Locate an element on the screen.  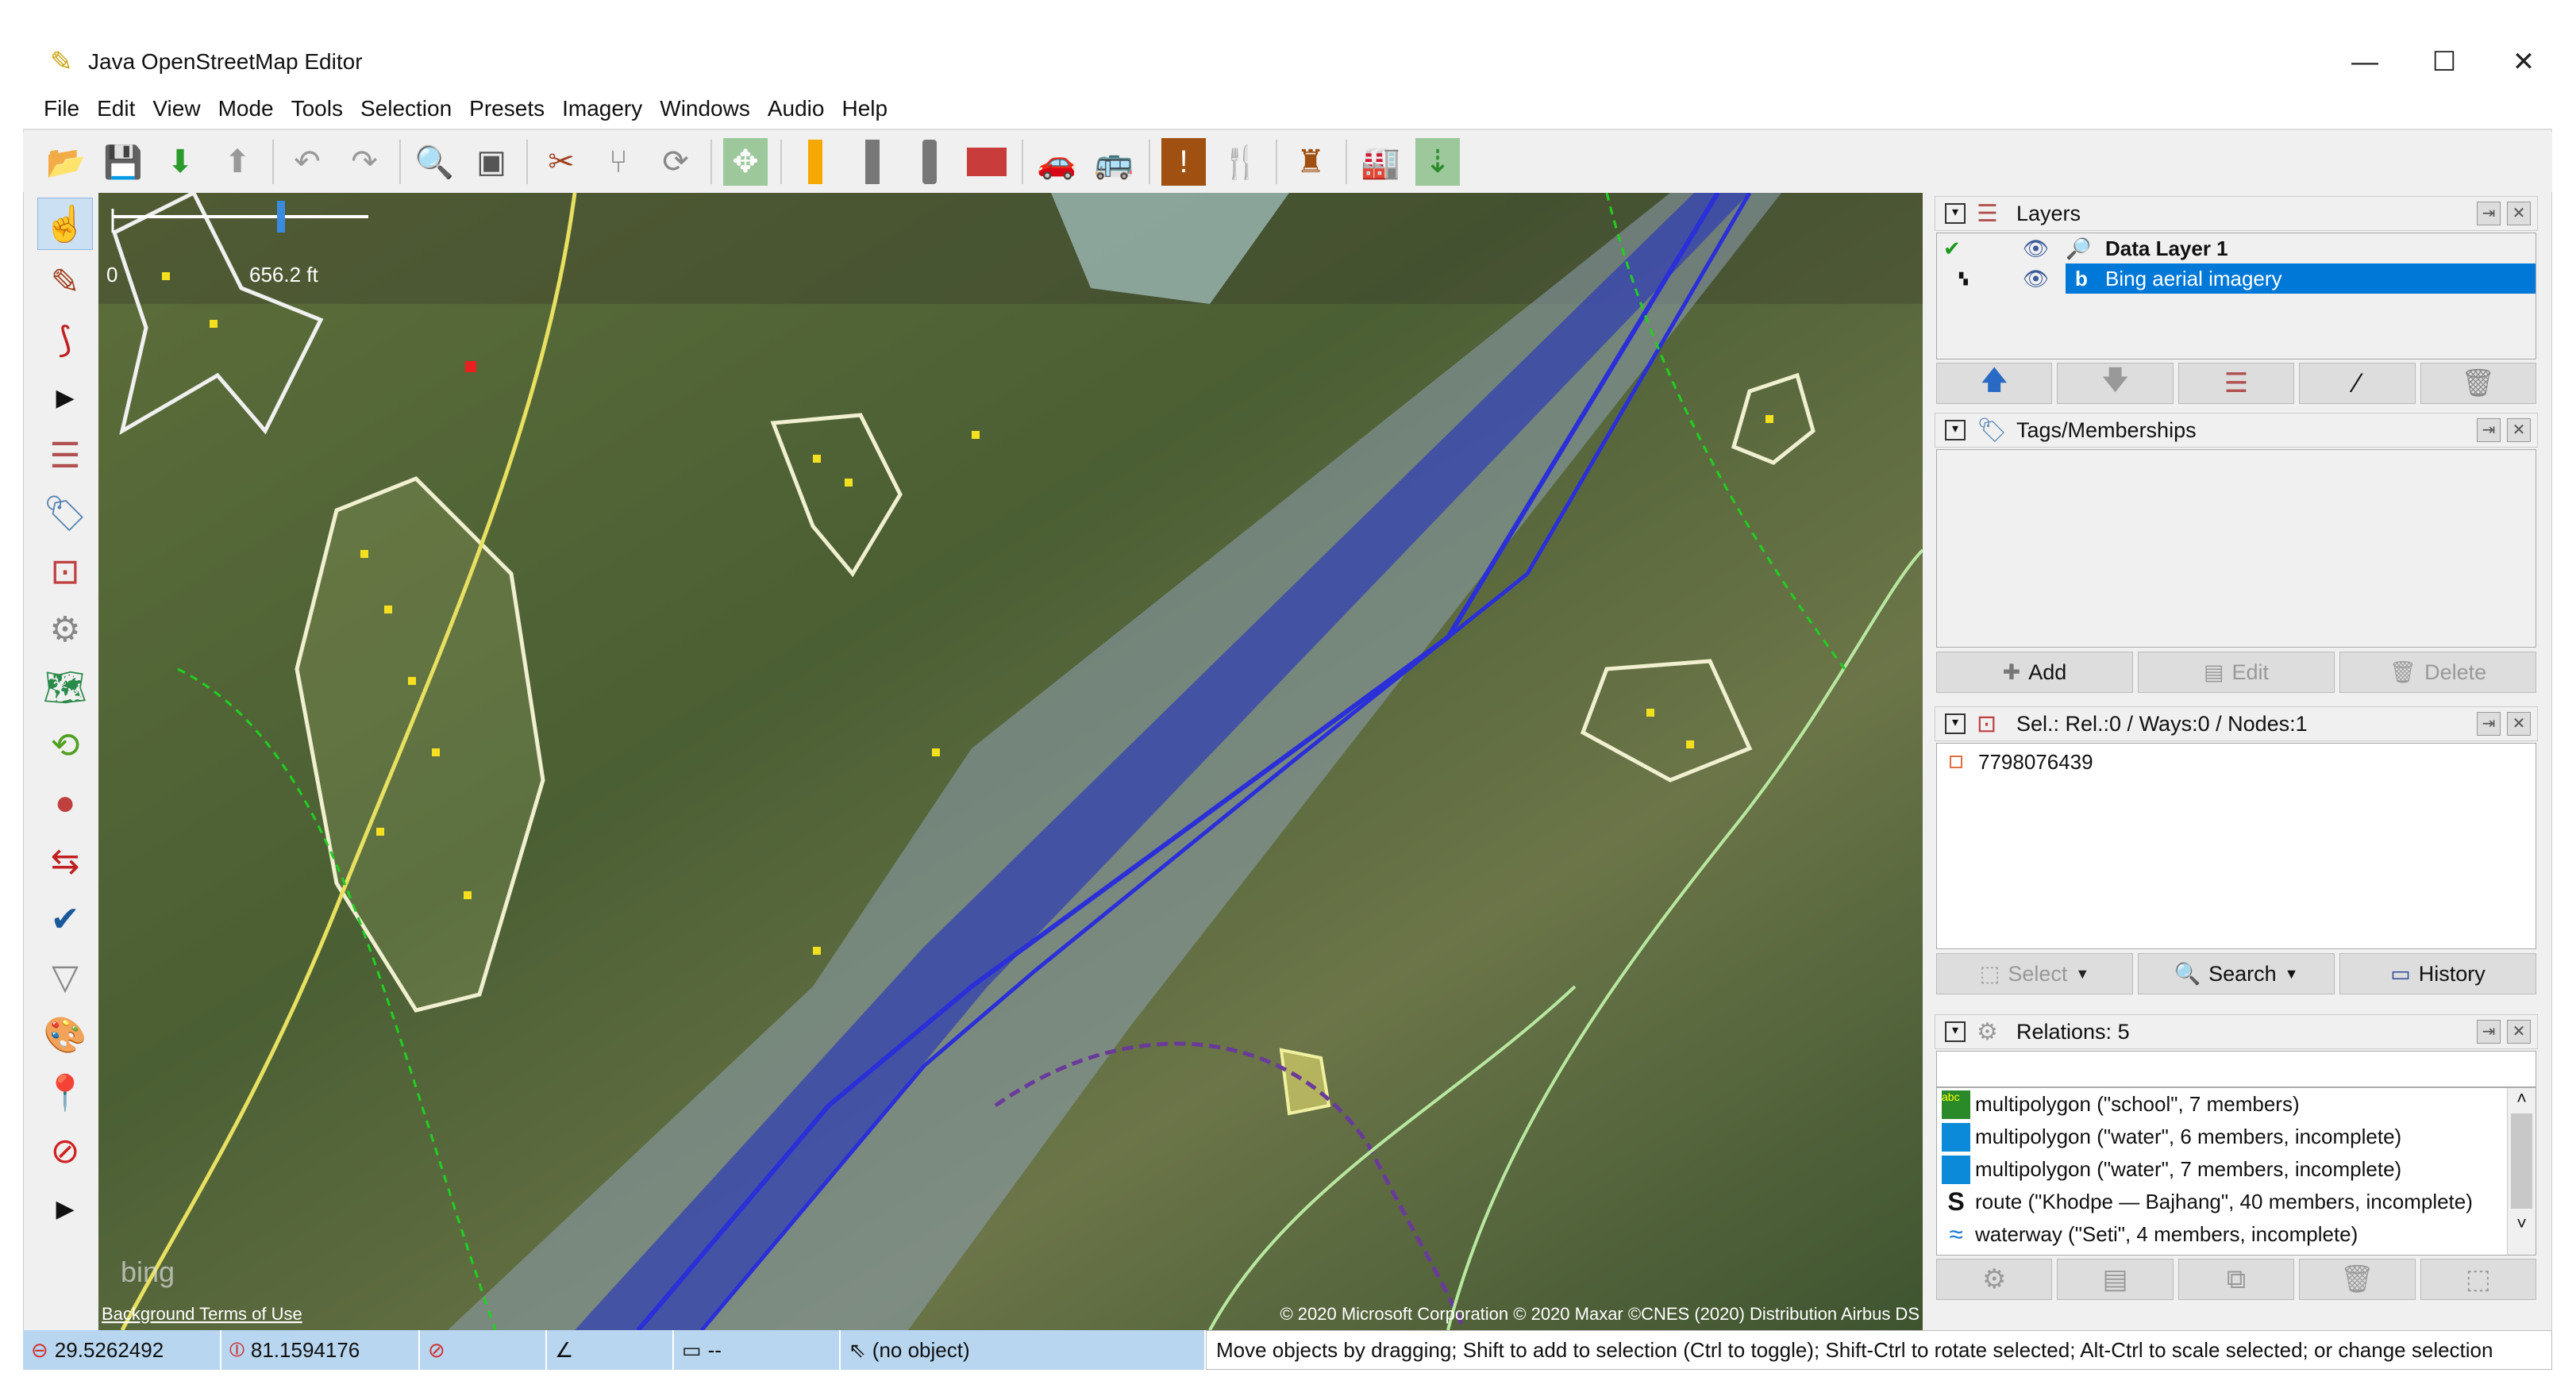
notes-icon: 📍 is located at coordinates (65, 1093).